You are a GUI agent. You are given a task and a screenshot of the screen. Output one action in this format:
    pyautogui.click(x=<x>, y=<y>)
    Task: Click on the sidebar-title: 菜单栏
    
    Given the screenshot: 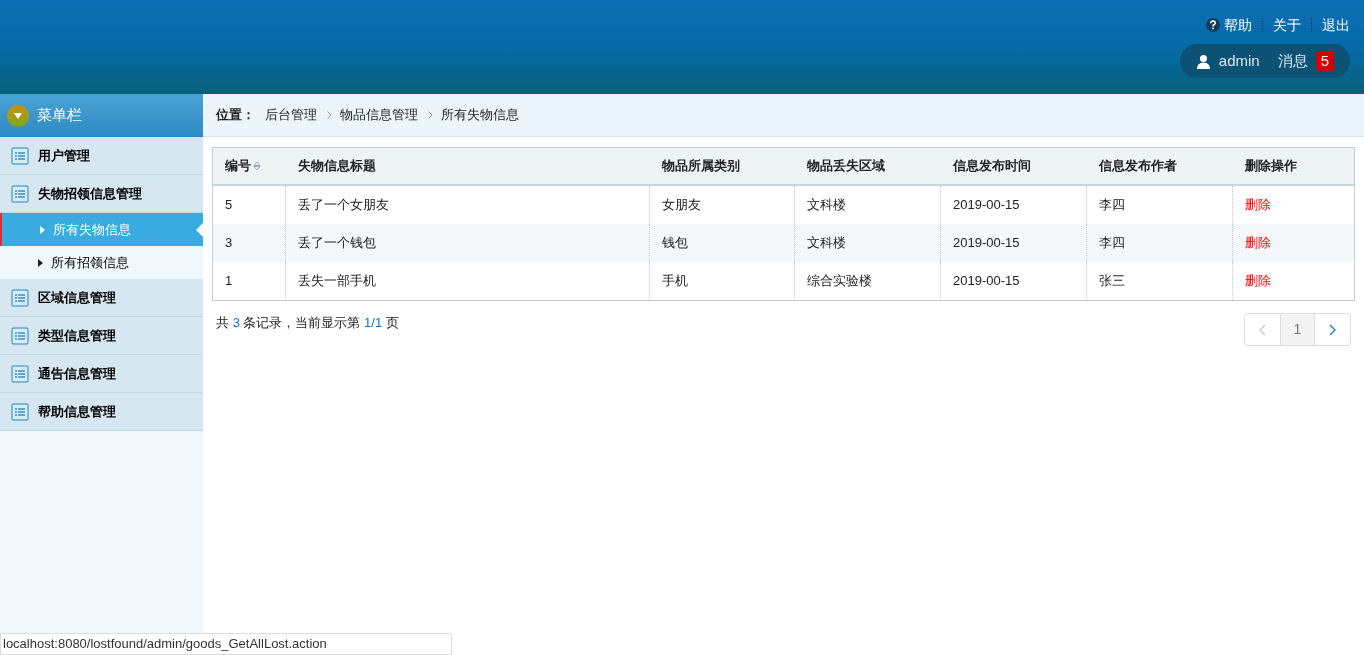 What is the action you would take?
    pyautogui.click(x=59, y=115)
    